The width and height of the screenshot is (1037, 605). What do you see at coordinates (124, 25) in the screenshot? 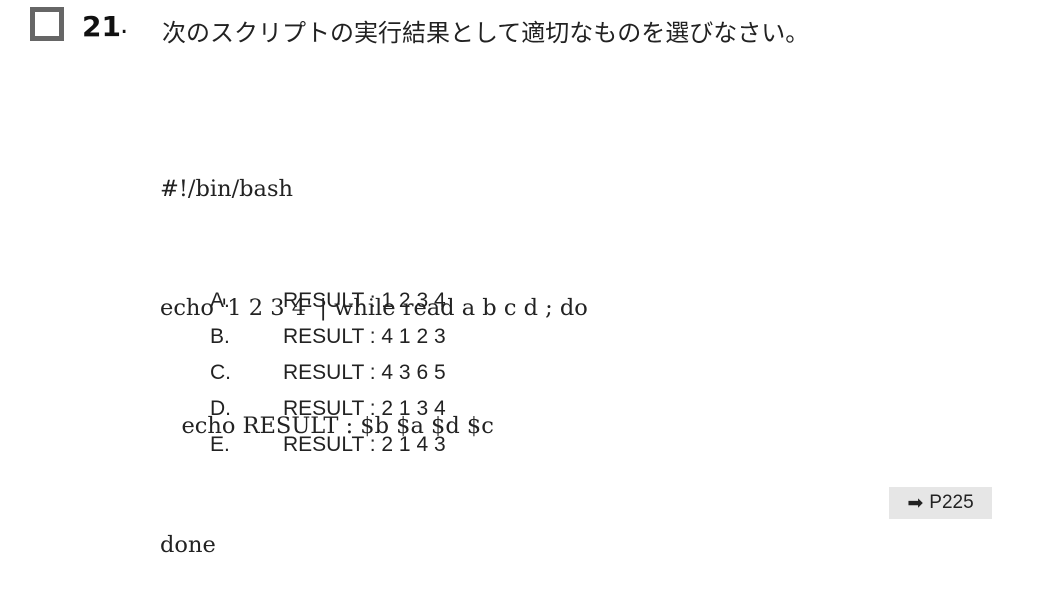
I see `question-number-suffix: .` at bounding box center [124, 25].